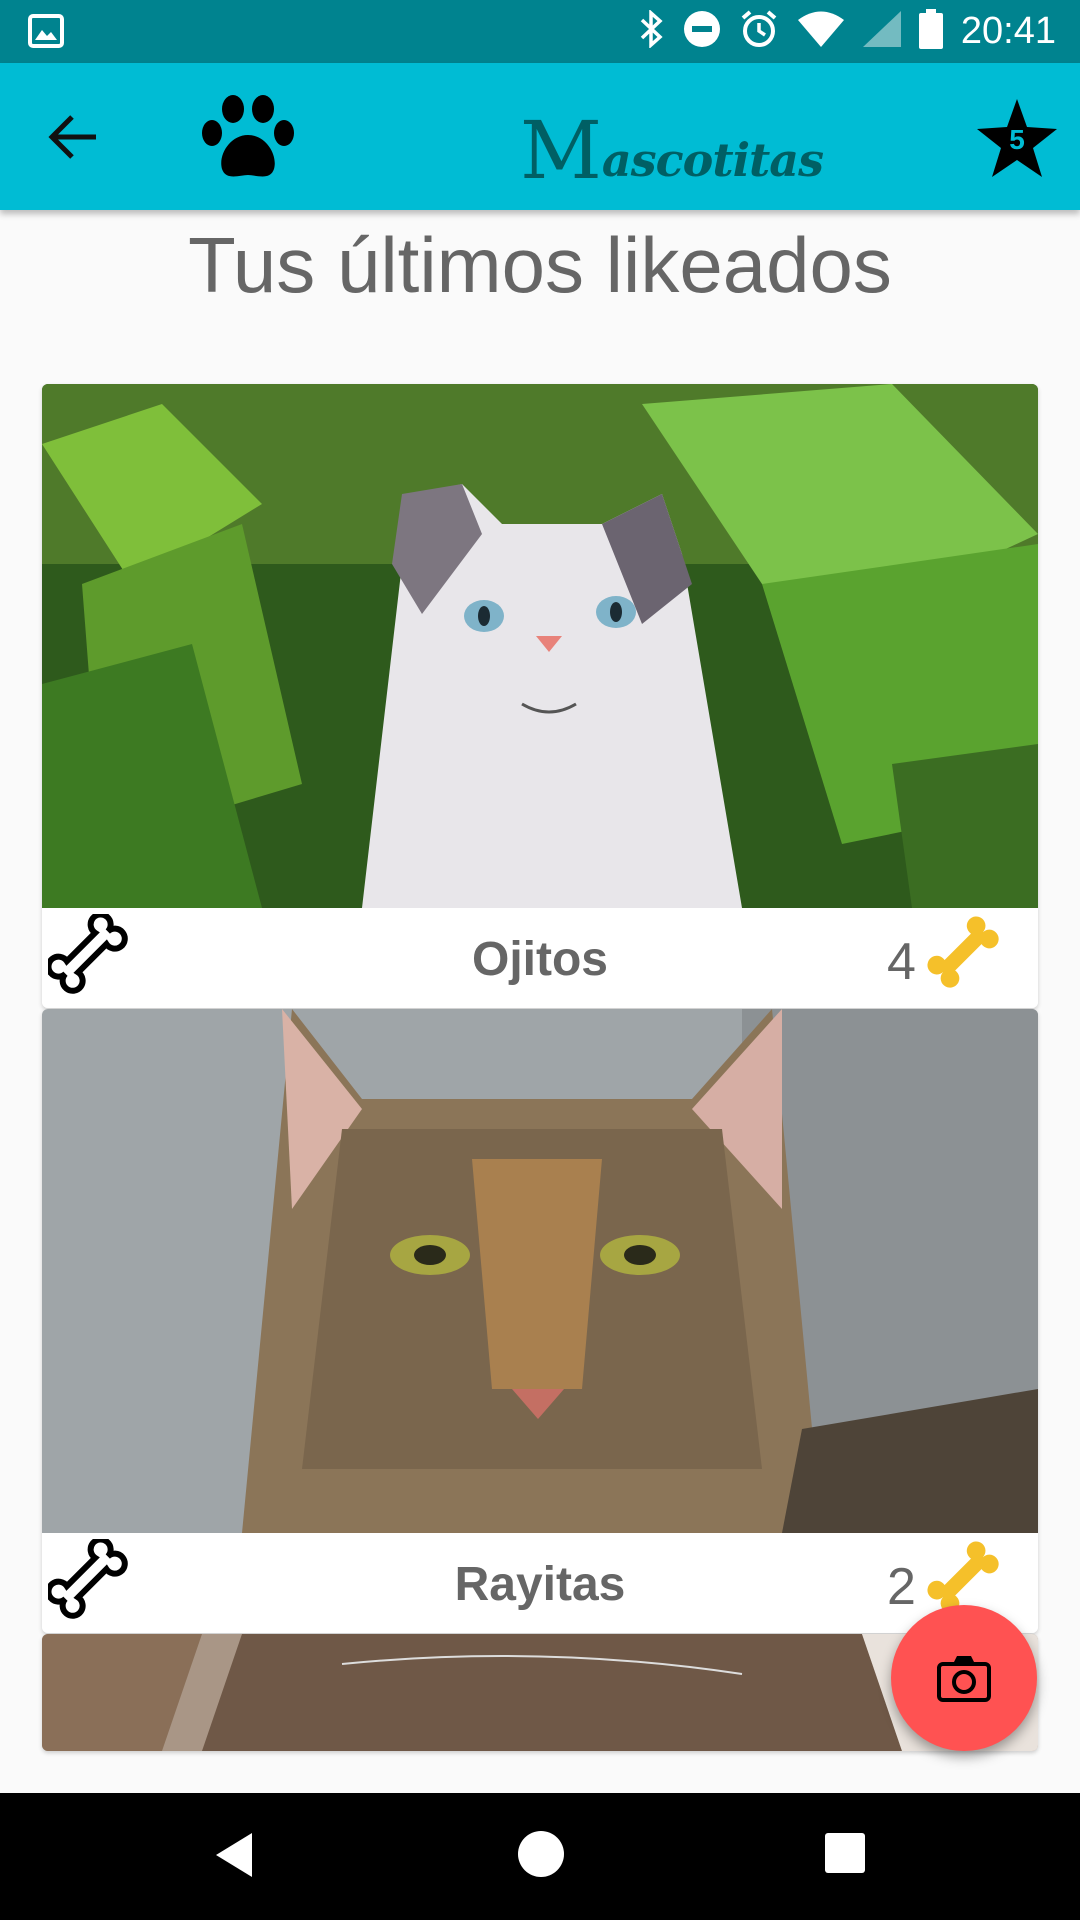 This screenshot has height=1920, width=1080. I want to click on camera-button, so click(964, 1678).